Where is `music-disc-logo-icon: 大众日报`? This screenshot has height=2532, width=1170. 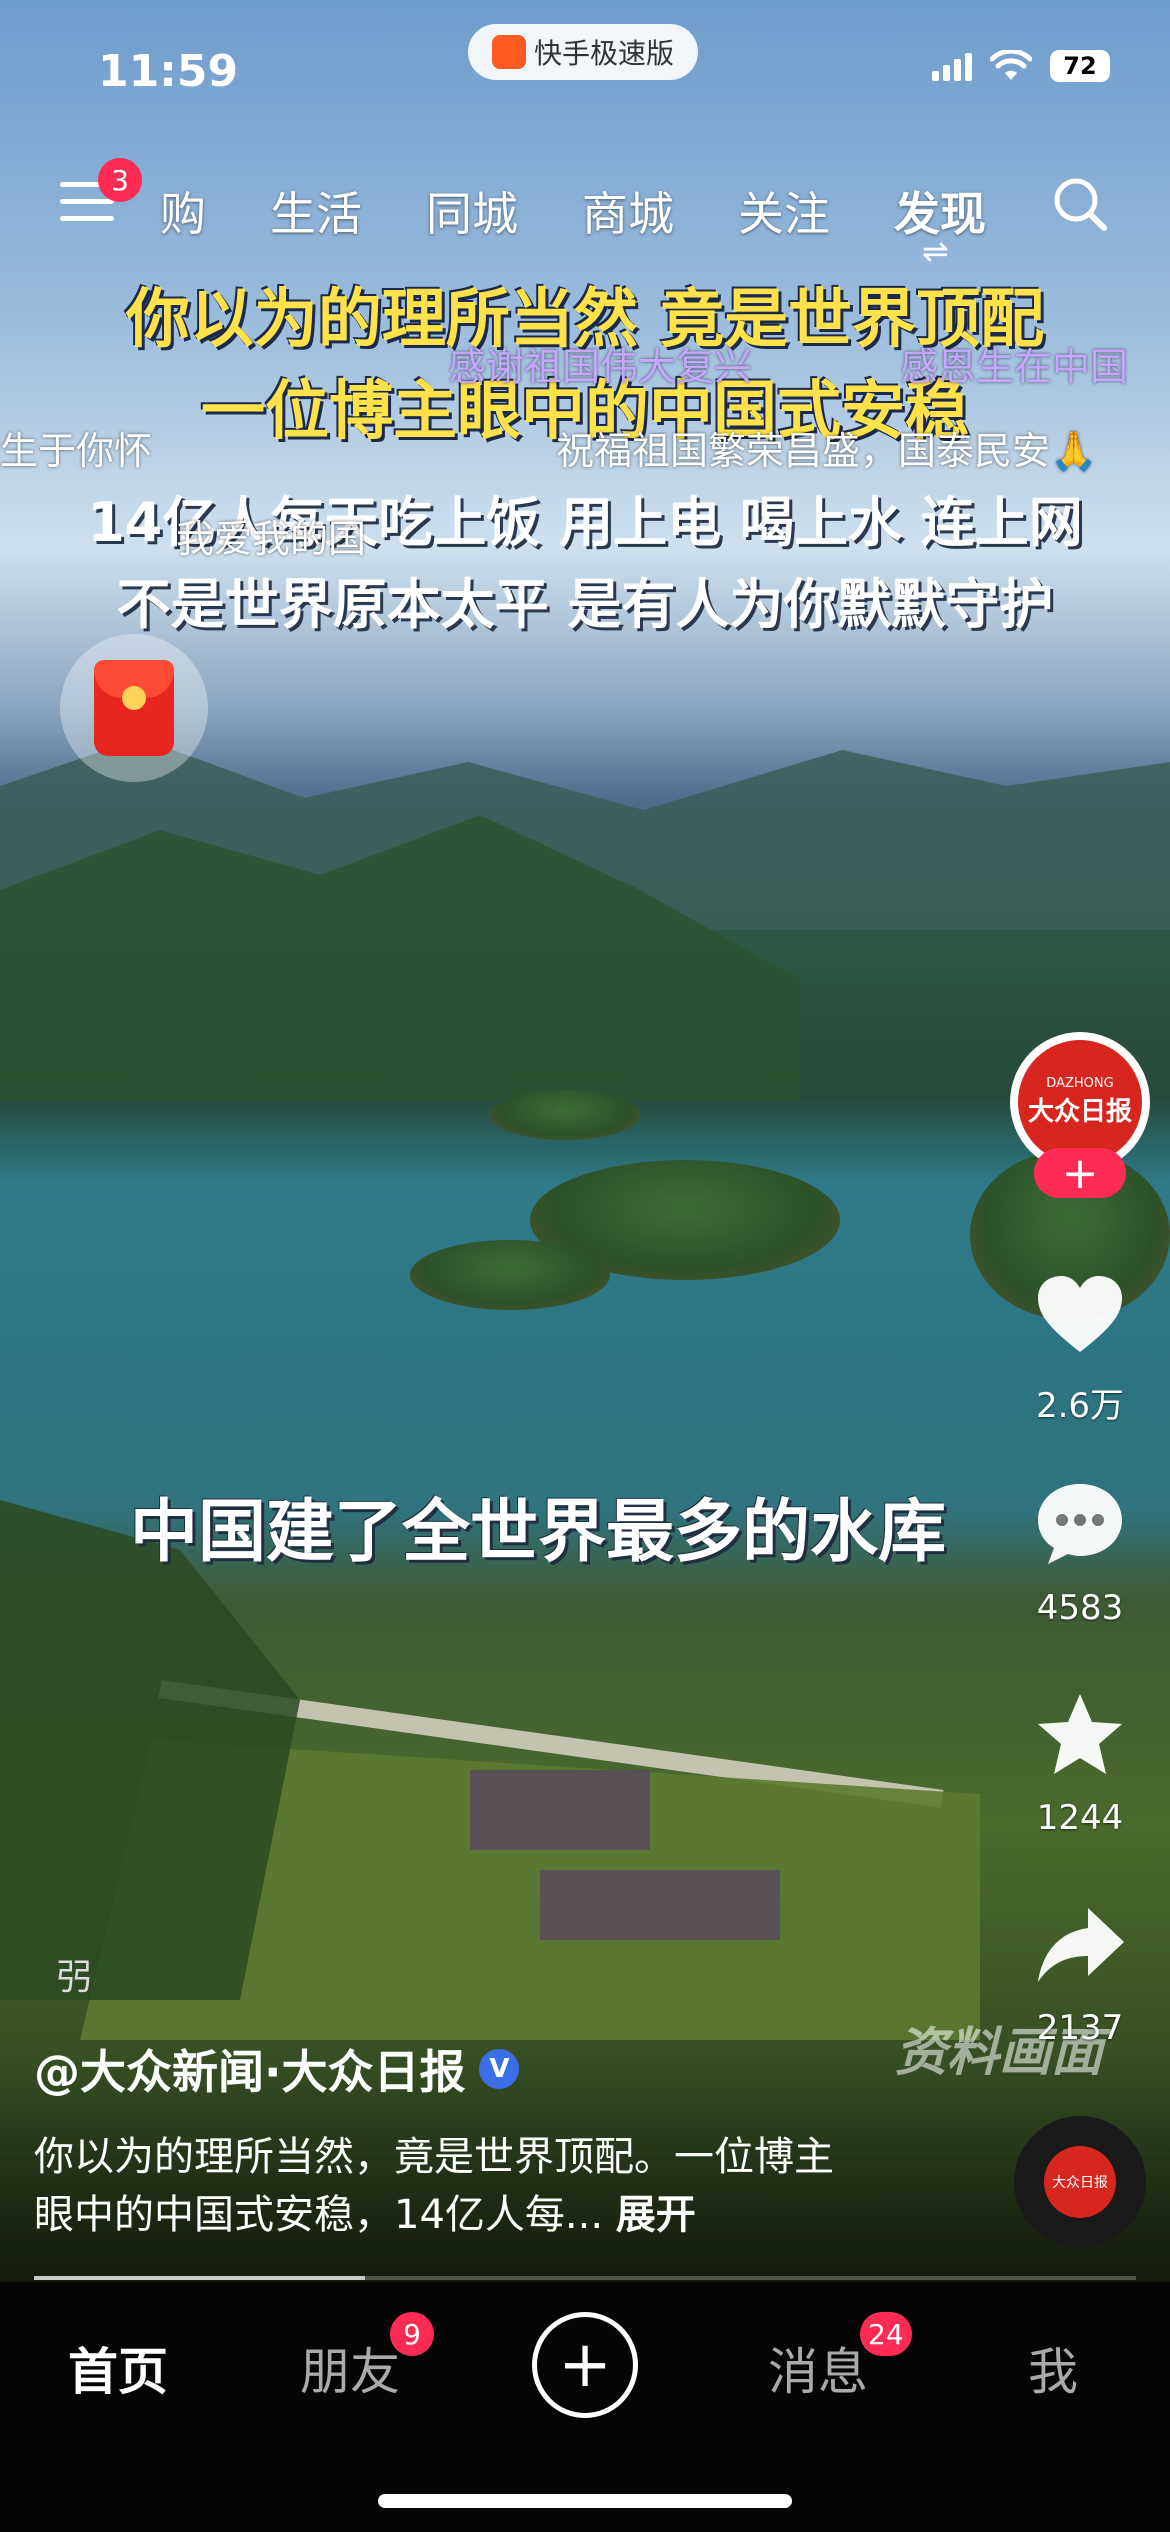 music-disc-logo-icon: 大众日报 is located at coordinates (1080, 2182).